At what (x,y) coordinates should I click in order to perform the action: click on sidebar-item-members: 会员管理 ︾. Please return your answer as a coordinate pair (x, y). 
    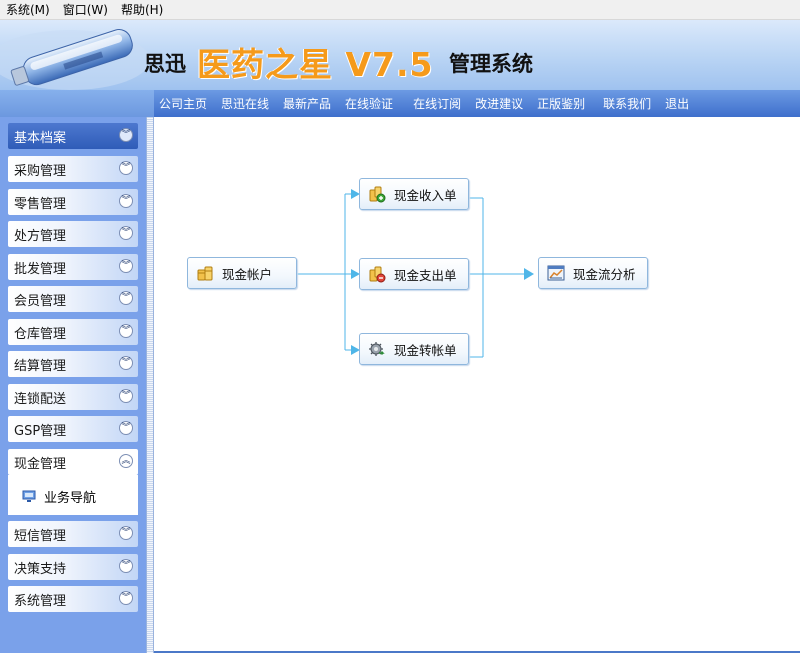
    Looking at the image, I should click on (73, 299).